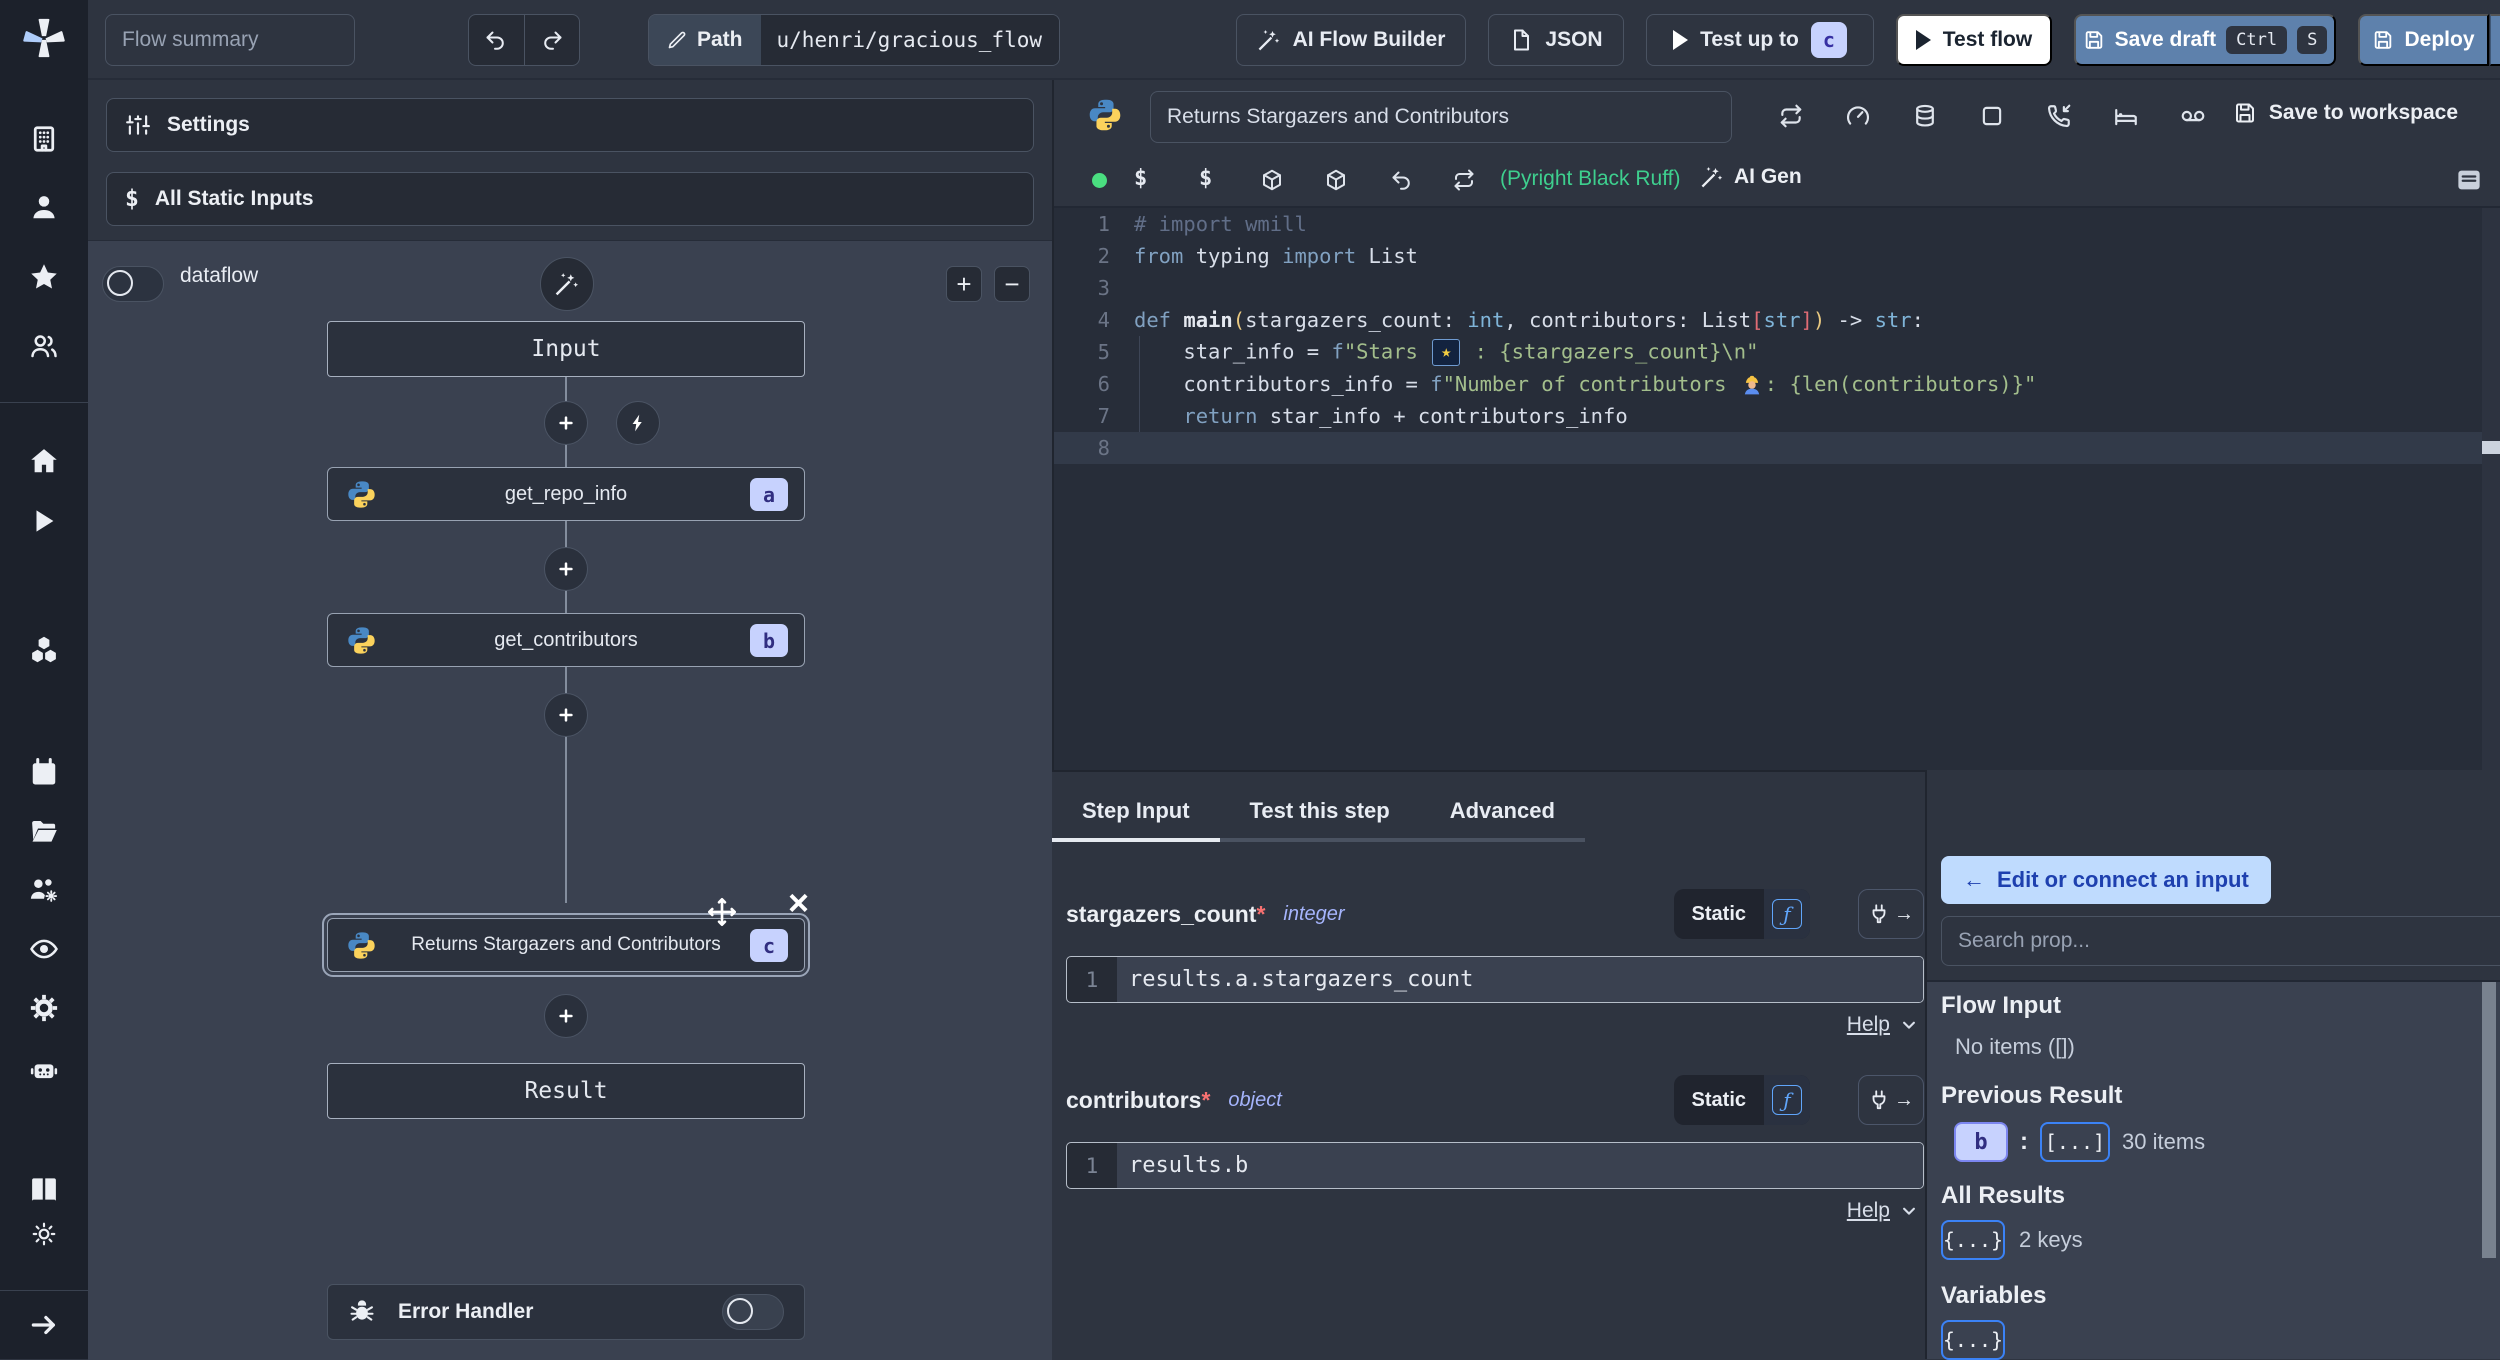 The image size is (2500, 1360). Describe the element at coordinates (2489, 1120) in the screenshot. I see `panel-scrollbar` at that location.